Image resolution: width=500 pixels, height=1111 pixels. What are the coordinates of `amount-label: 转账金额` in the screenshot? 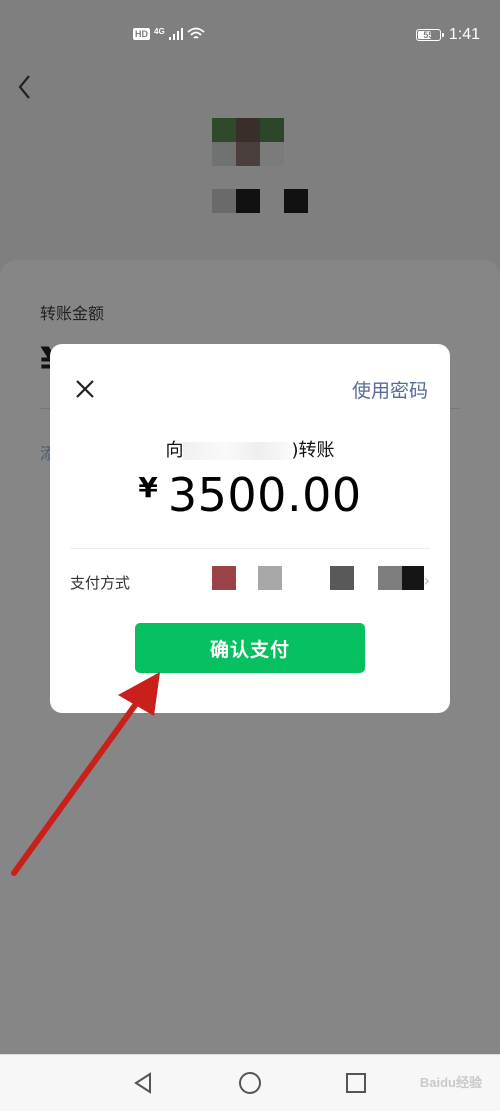 It's located at (72, 313).